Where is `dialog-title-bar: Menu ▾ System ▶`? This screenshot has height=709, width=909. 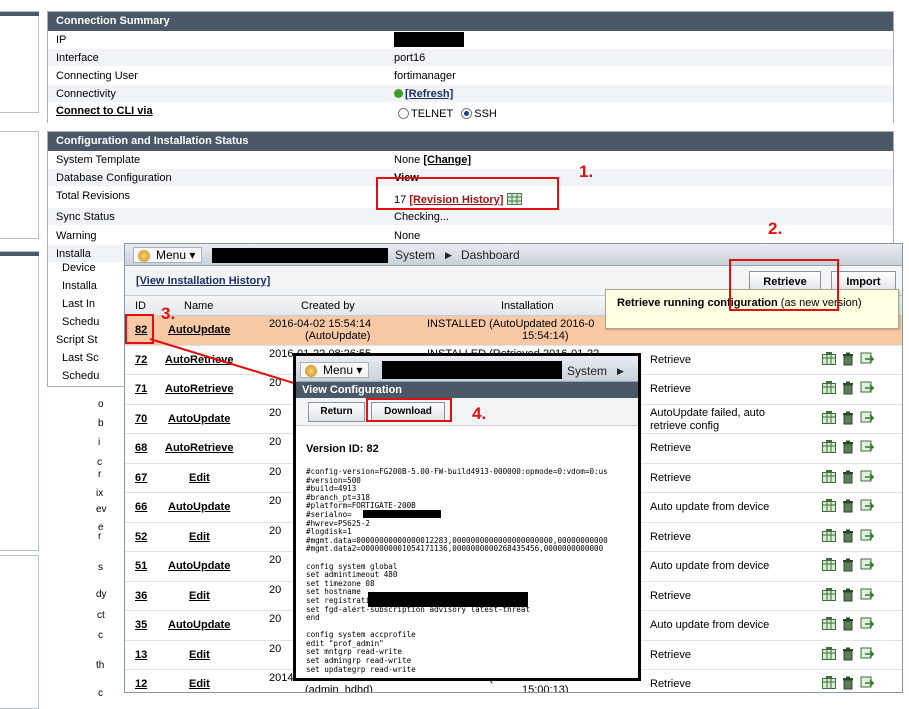 dialog-title-bar: Menu ▾ System ▶ is located at coordinates (467, 369).